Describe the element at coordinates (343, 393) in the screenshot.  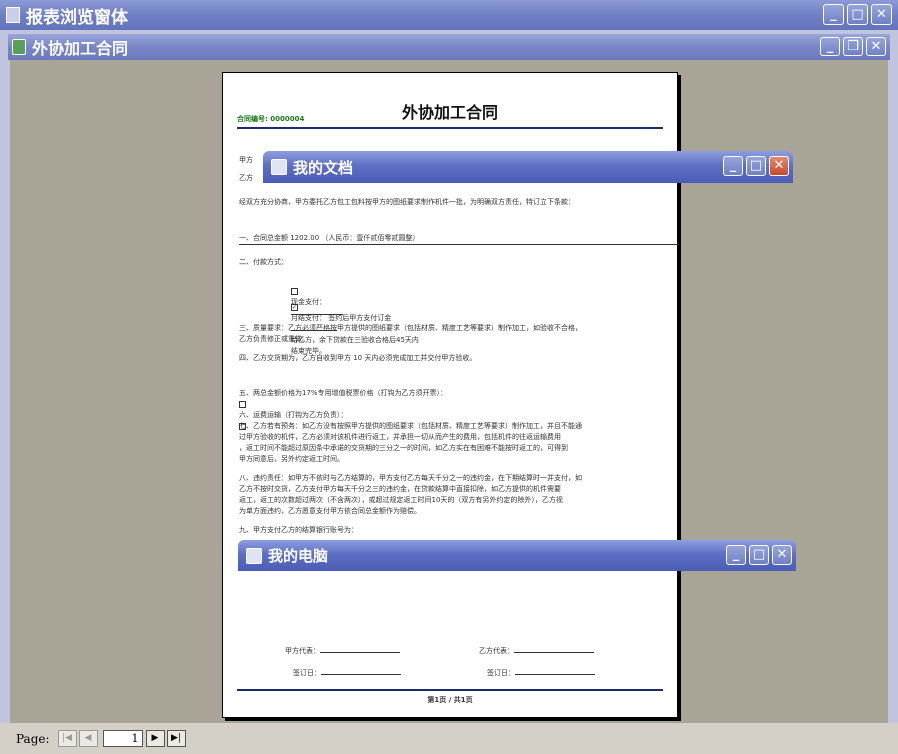
I see `invoice-text: 五、两总金额价格为17%专用增值税票价格（打钩为乙方须开票）：` at that location.